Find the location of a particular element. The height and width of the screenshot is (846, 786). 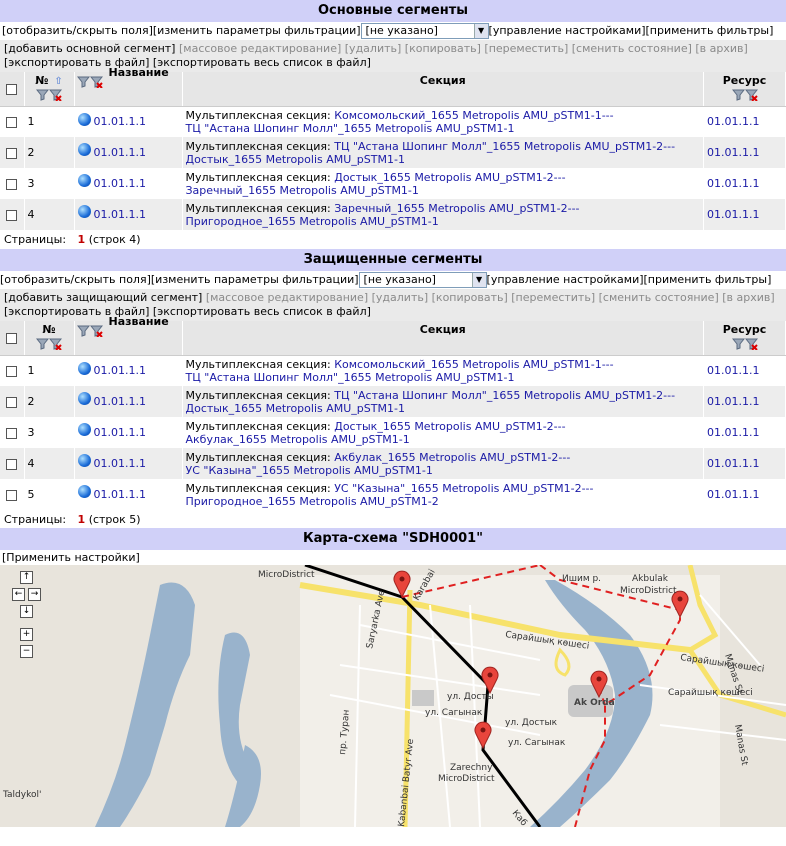

zoom-out-button: − is located at coordinates (26, 651).